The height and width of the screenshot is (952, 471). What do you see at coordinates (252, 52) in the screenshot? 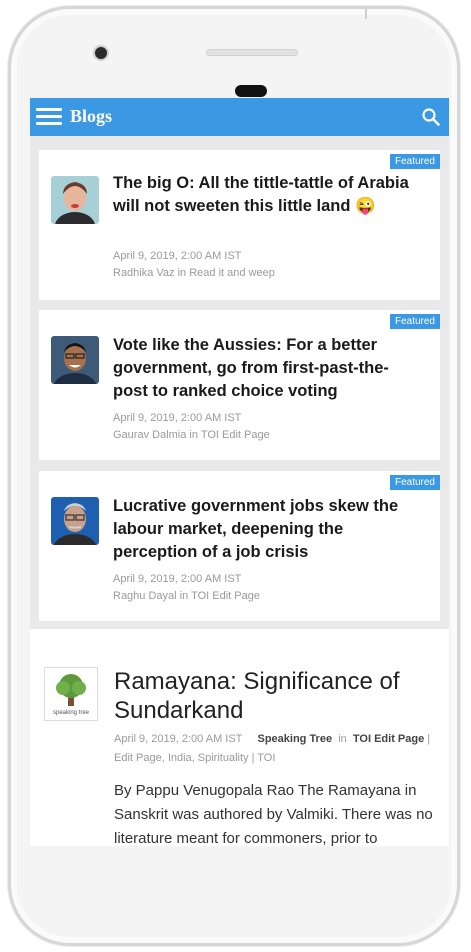
I see `earpiece-speaker` at bounding box center [252, 52].